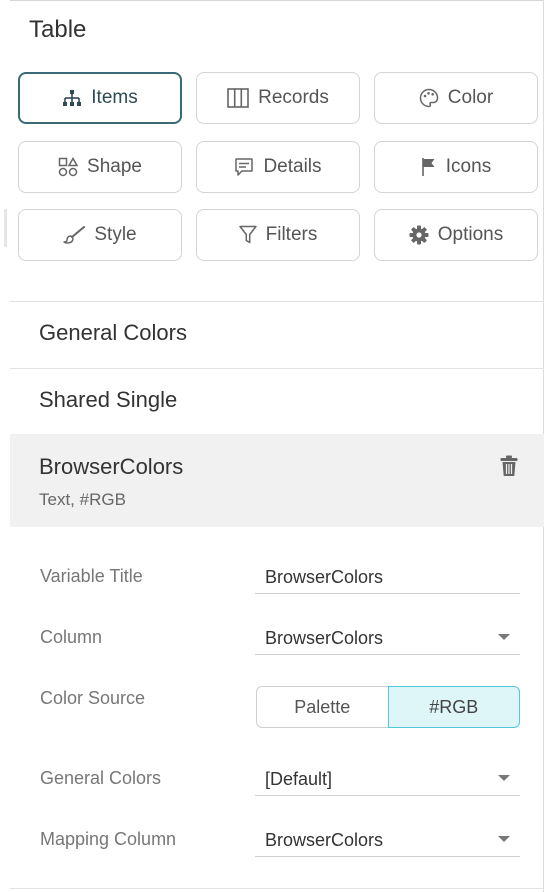  Describe the element at coordinates (71, 637) in the screenshot. I see `column-label: Column` at that location.